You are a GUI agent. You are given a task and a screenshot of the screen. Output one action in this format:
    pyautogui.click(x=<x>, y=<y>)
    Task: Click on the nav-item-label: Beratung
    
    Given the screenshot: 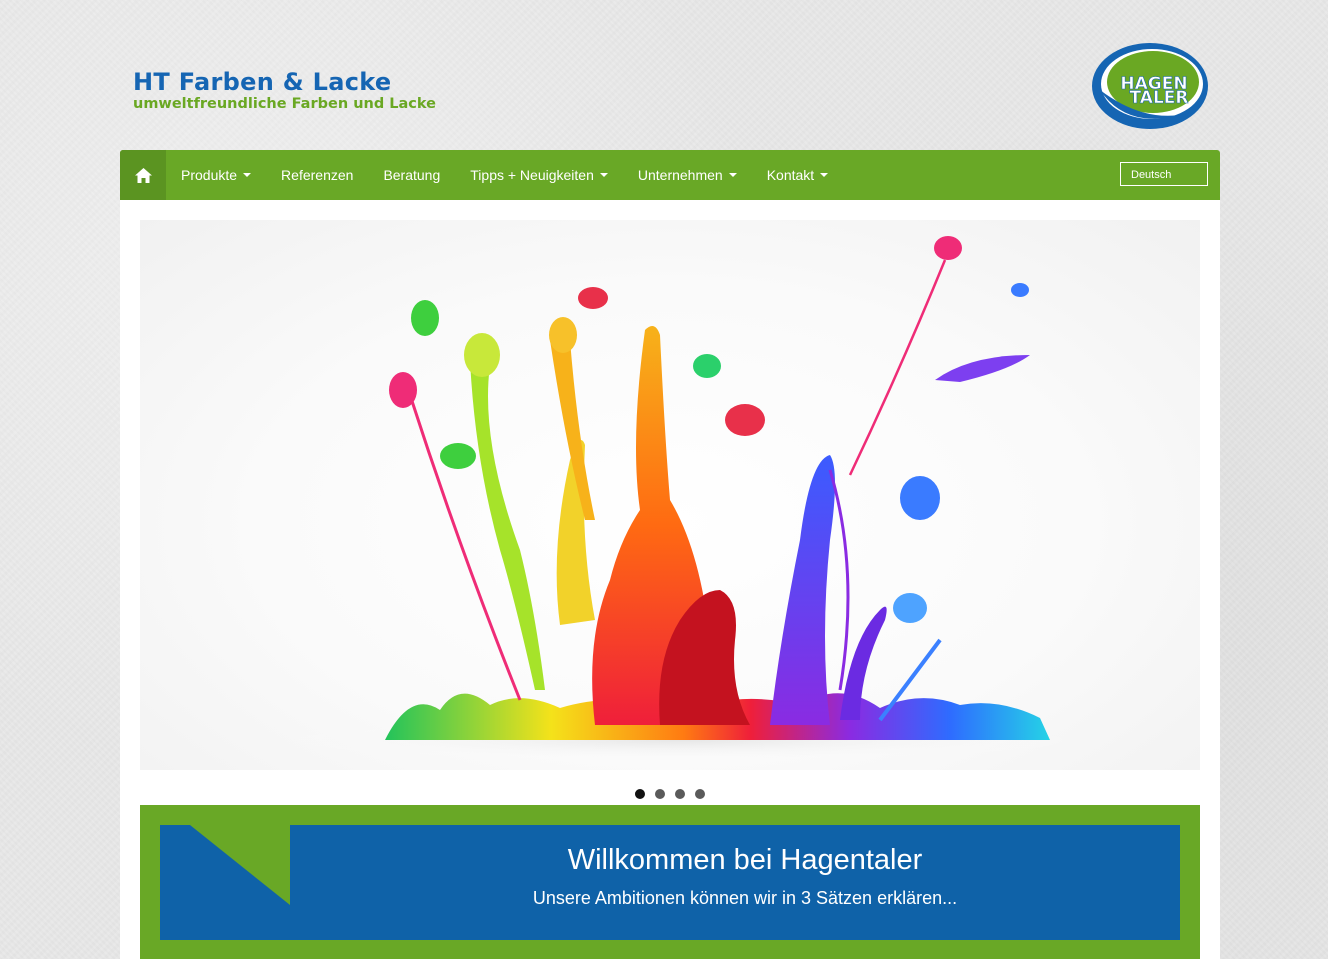 What is the action you would take?
    pyautogui.click(x=412, y=175)
    